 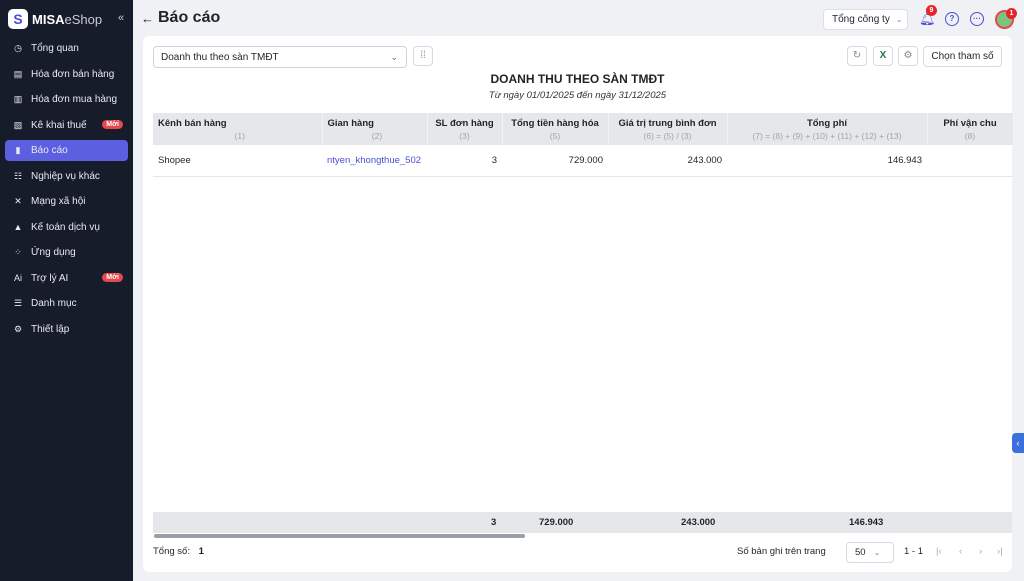 What do you see at coordinates (464, 161) in the screenshot?
I see `cell-orders: 3` at bounding box center [464, 161].